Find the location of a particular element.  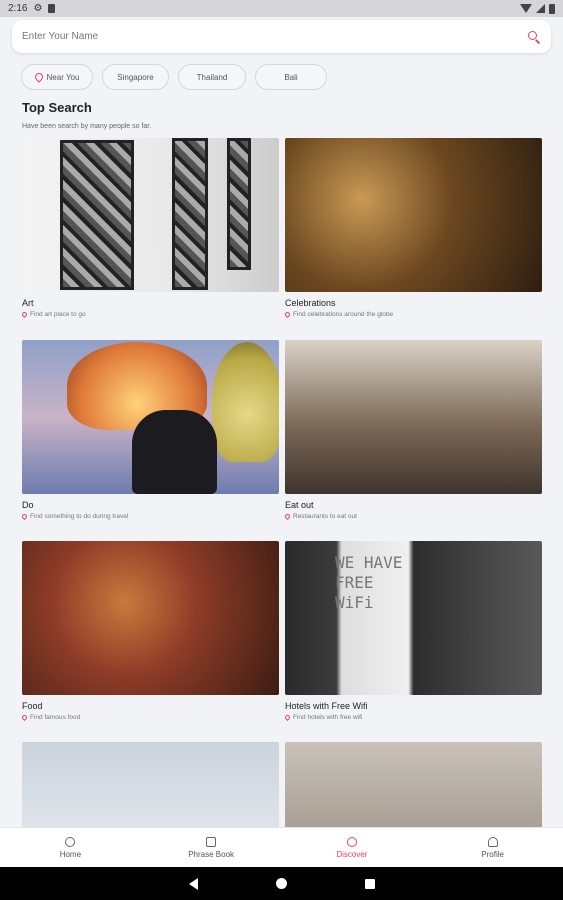

category-card-art: Art Find art place to go is located at coordinates (149, 228).